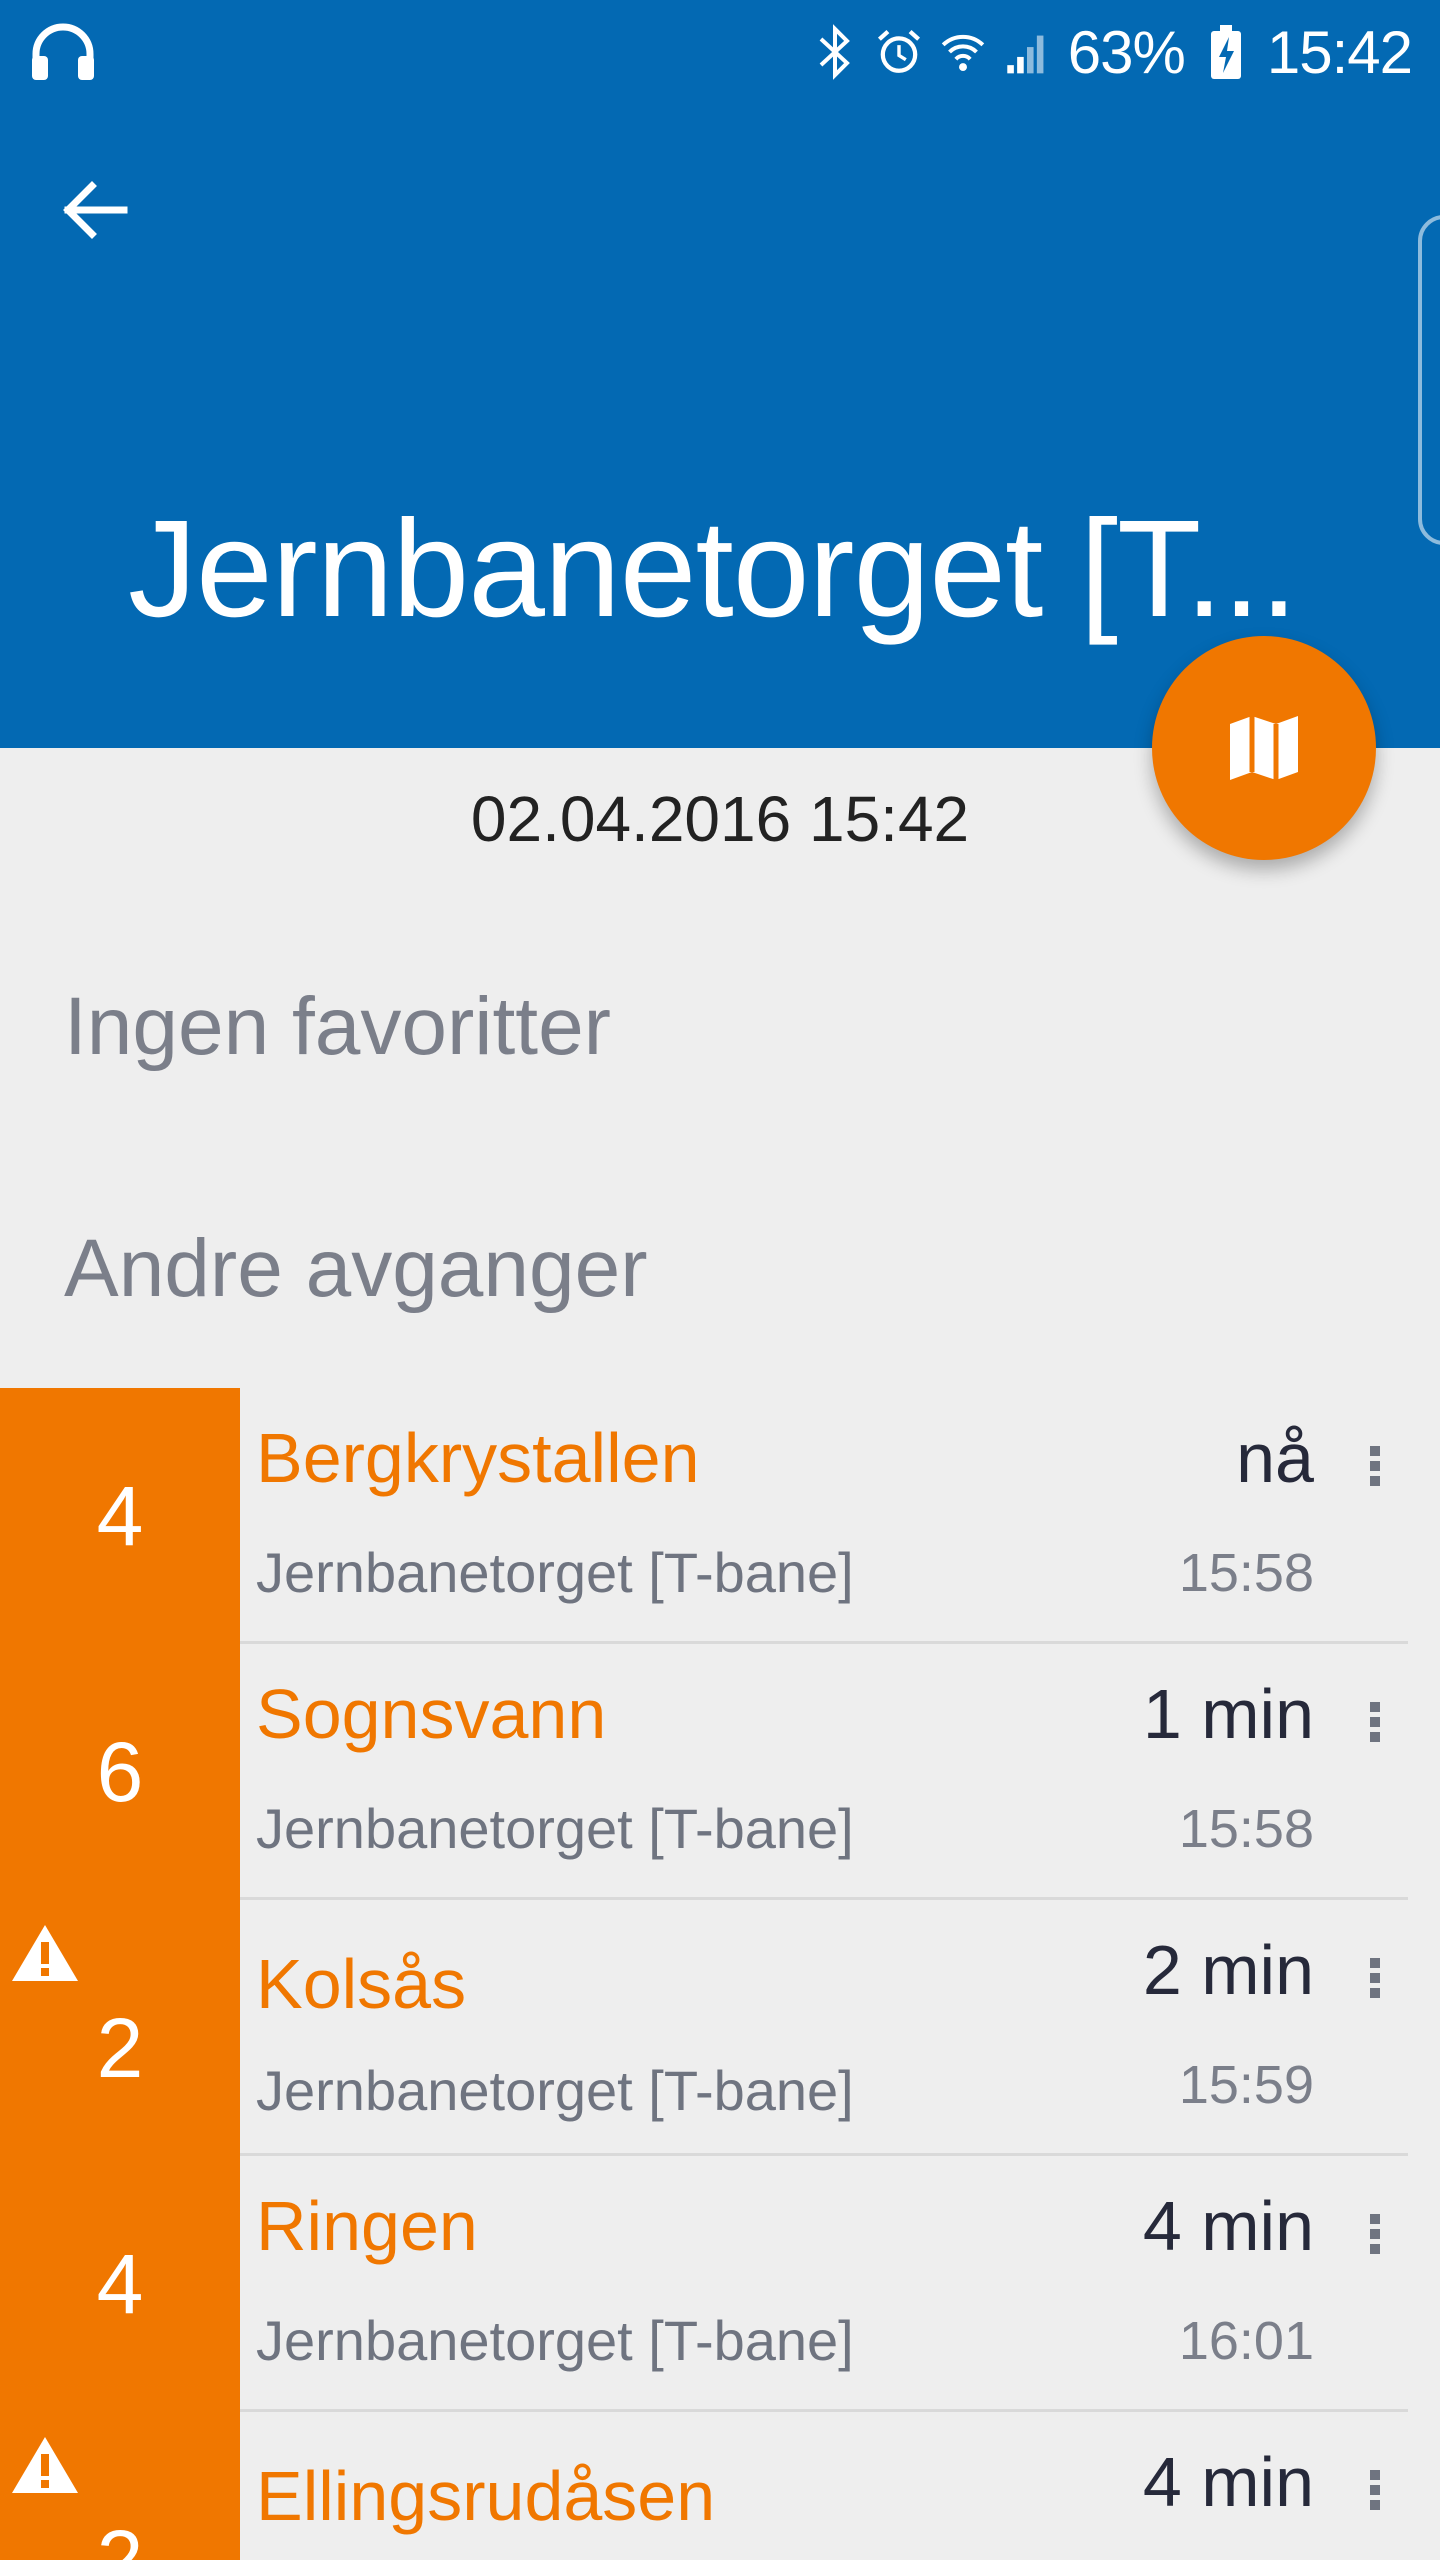  I want to click on alarm-icon, so click(899, 52).